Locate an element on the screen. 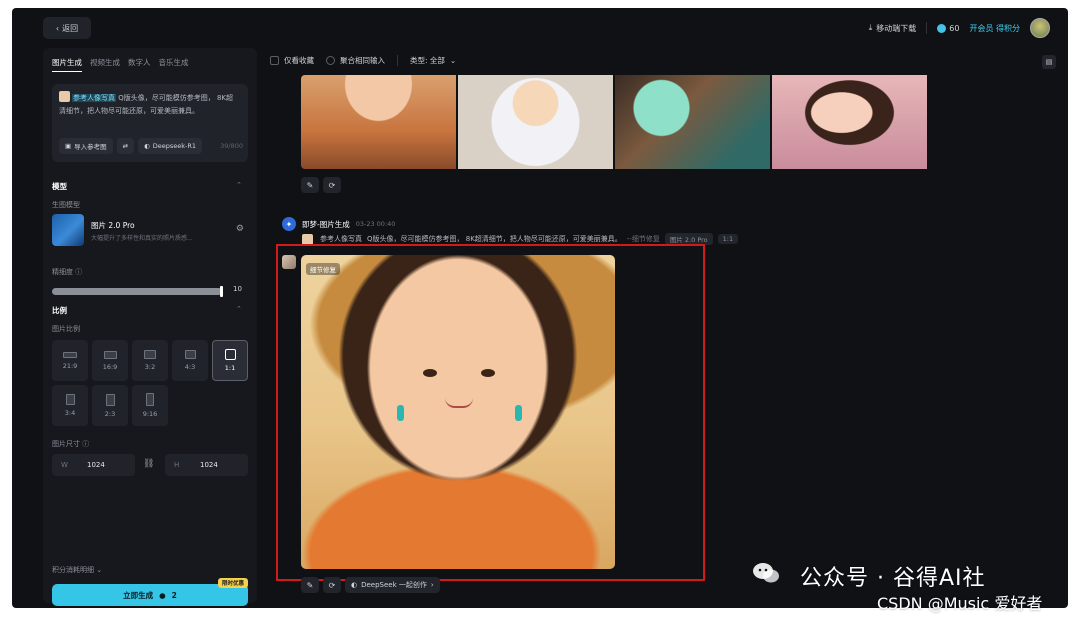 This screenshot has height=619, width=1080. reference-label: 参考人像写真 is located at coordinates (341, 239).